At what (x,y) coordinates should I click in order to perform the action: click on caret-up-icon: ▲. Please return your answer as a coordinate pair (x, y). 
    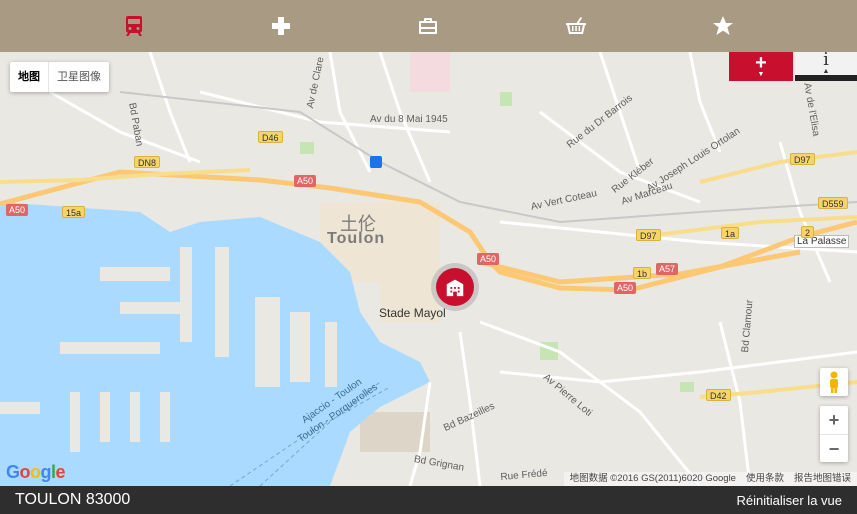
    Looking at the image, I should click on (826, 71).